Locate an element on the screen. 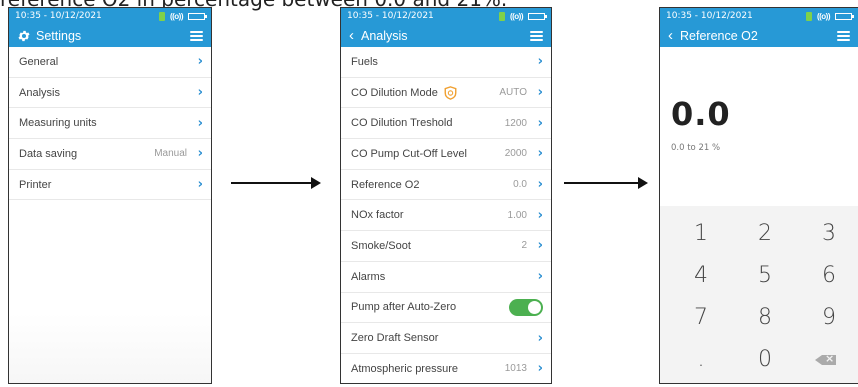 This screenshot has height=387, width=858. settings-item-general: General › is located at coordinates (110, 62).